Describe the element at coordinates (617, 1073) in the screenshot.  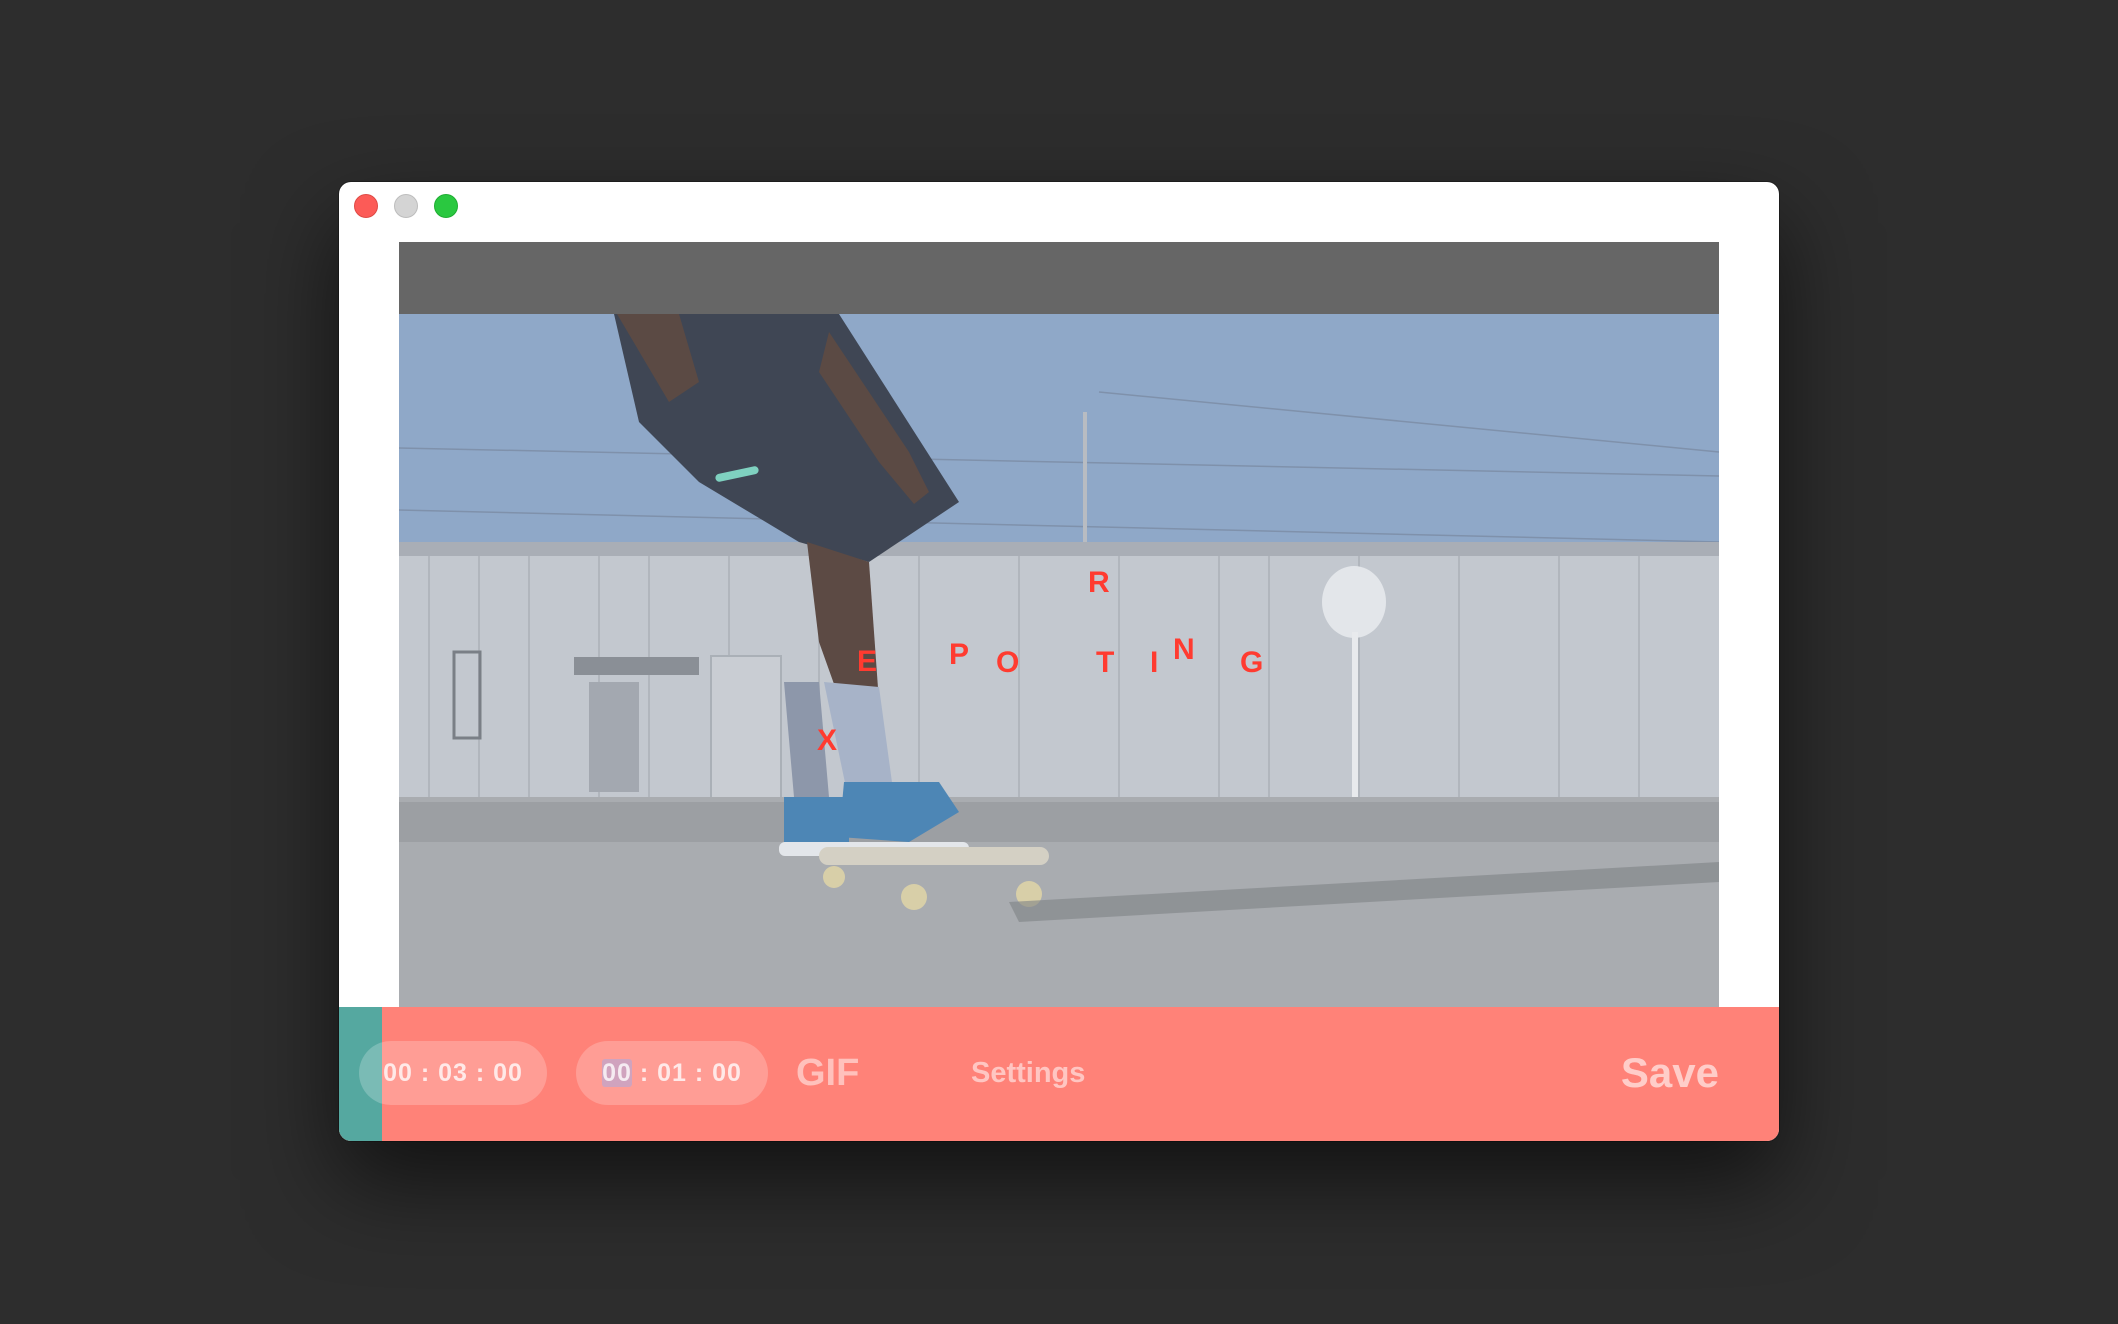
I see `start-time-hours-segment: 00` at that location.